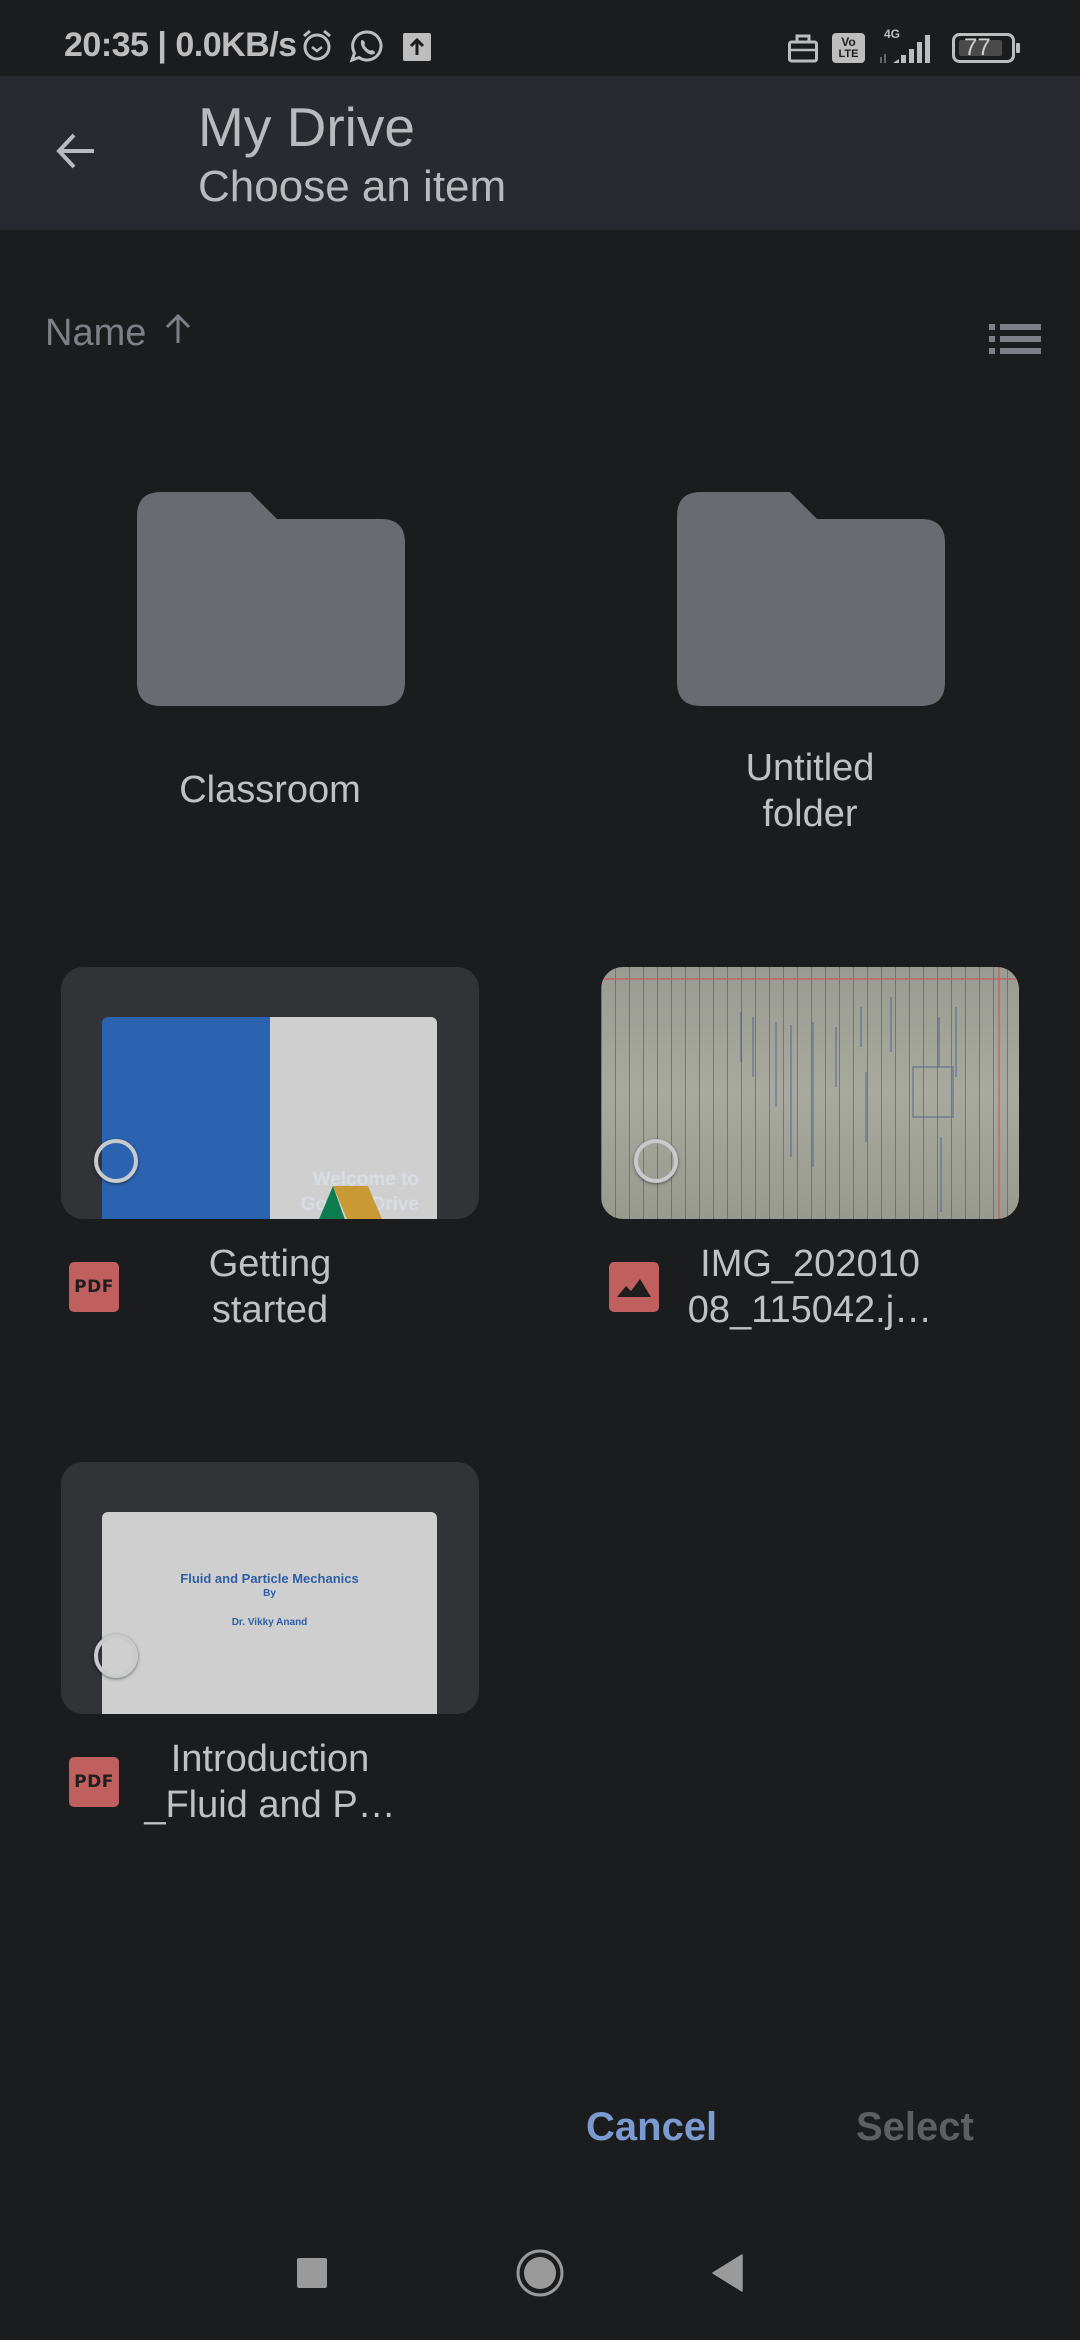 The image size is (1080, 2340). What do you see at coordinates (270, 1759) in the screenshot?
I see `file-name-line1: Introduction` at bounding box center [270, 1759].